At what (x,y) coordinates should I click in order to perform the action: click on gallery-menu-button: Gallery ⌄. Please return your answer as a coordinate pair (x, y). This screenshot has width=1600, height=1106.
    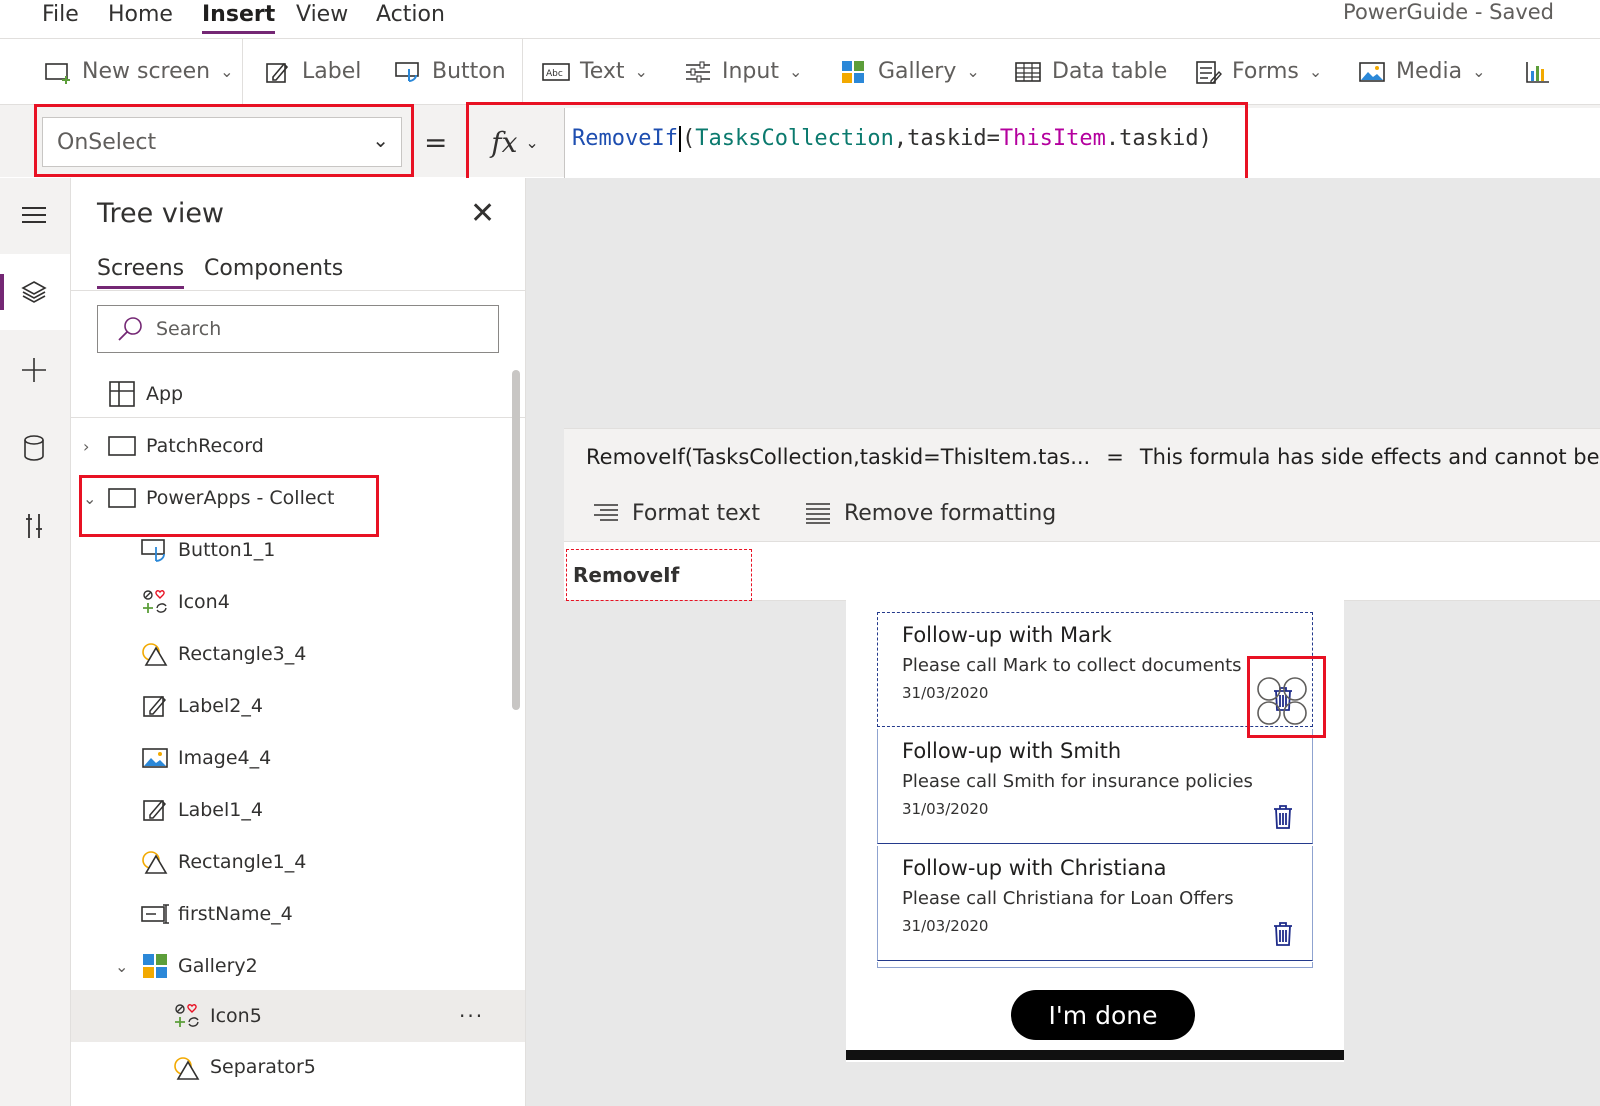
    Looking at the image, I should click on (910, 71).